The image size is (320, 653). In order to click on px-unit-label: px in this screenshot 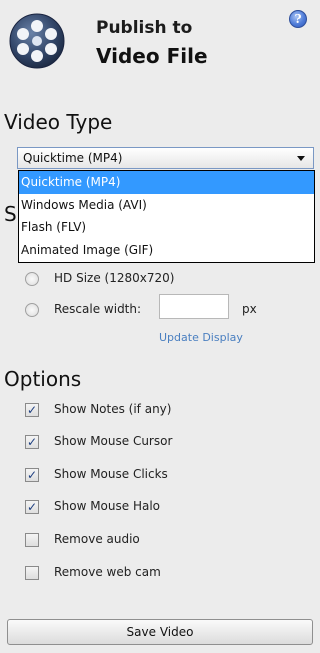, I will do `click(249, 309)`.